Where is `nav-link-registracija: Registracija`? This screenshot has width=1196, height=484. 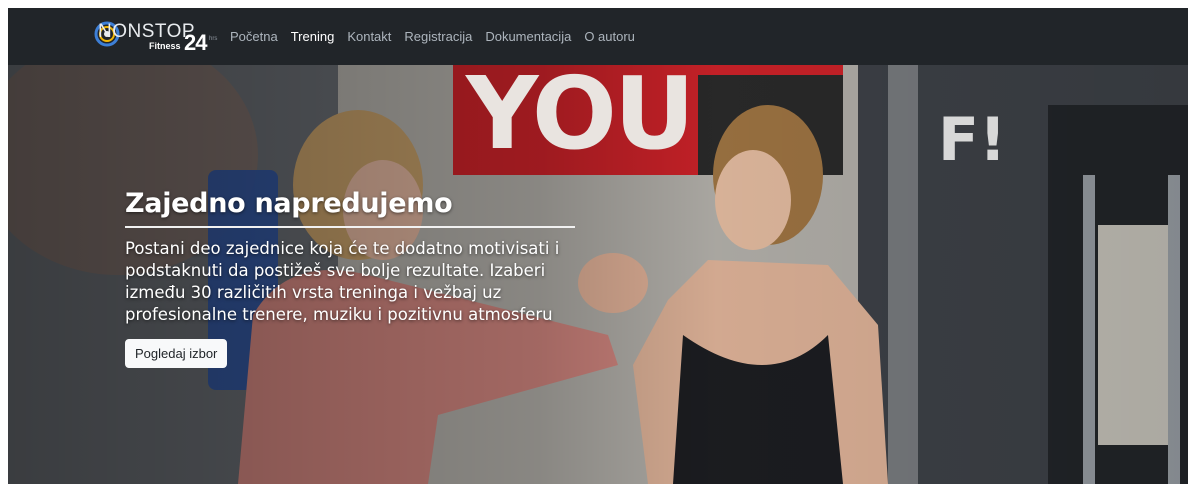
nav-link-registracija: Registracija is located at coordinates (438, 37).